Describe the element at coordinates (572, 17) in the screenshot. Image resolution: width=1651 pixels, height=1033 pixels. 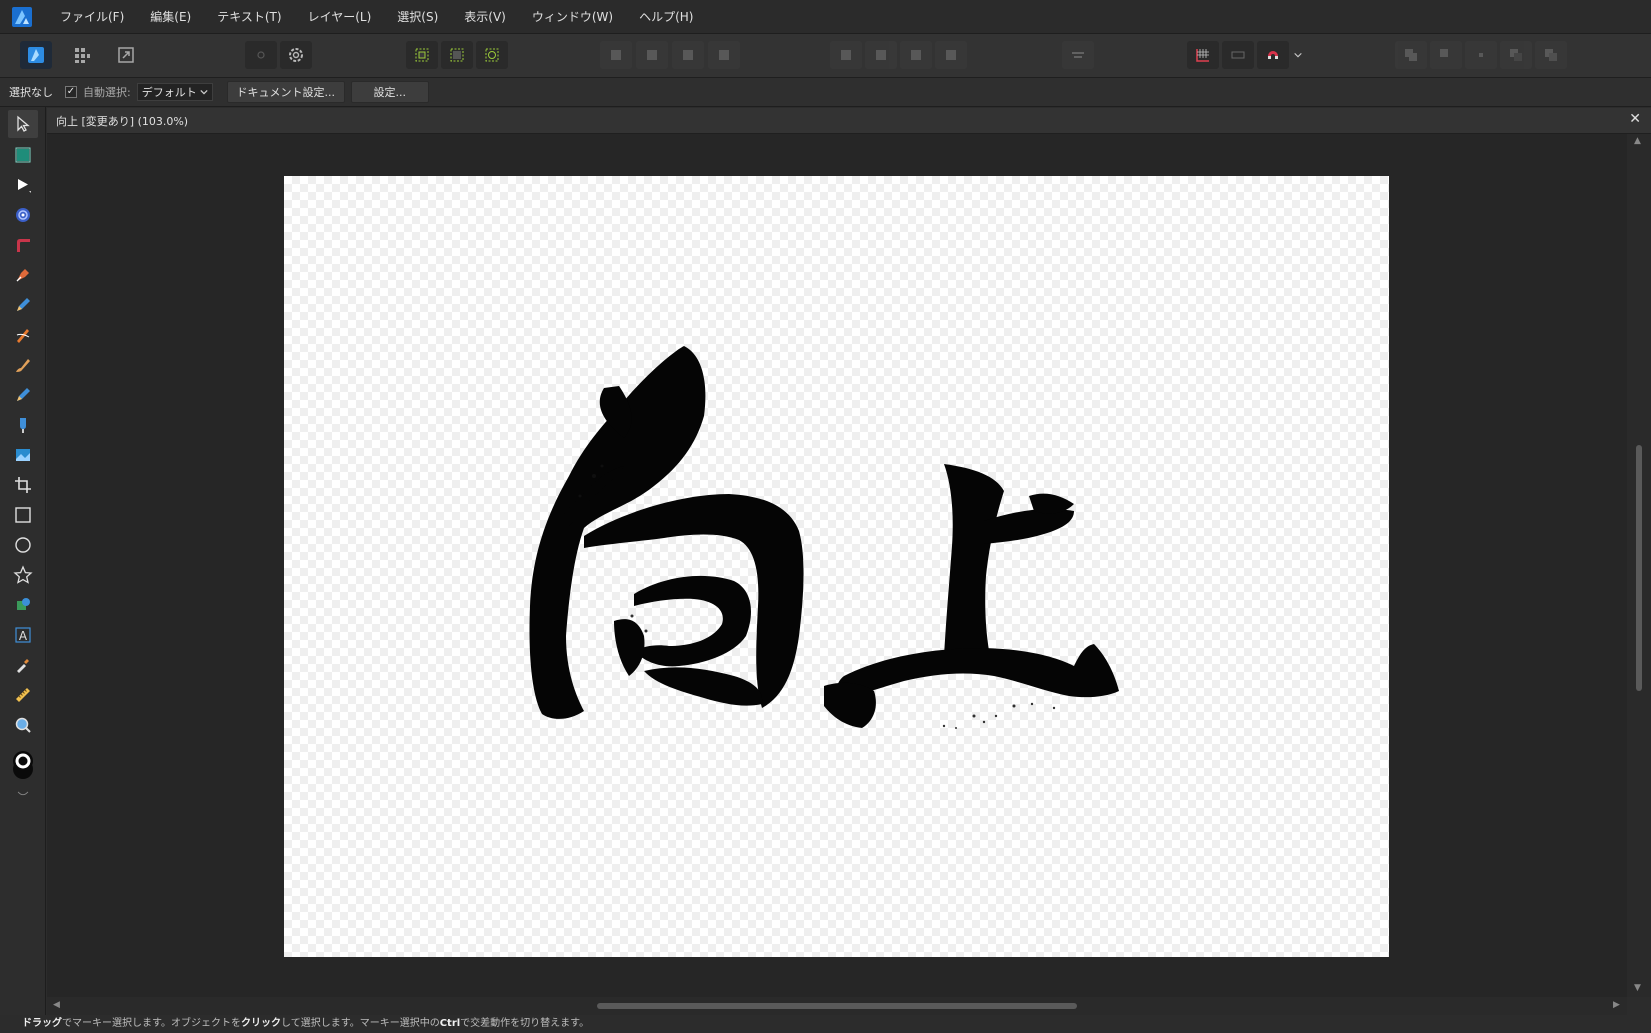
I see `menu-window: ウィンドウ(W)` at that location.